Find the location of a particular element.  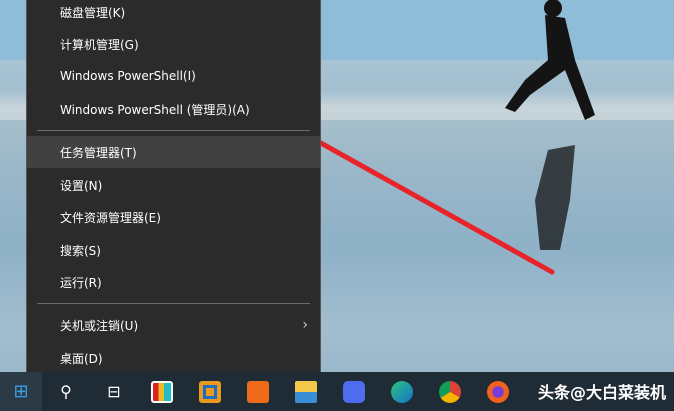

menu-item-desktop: 桌面(D) is located at coordinates (173, 358).